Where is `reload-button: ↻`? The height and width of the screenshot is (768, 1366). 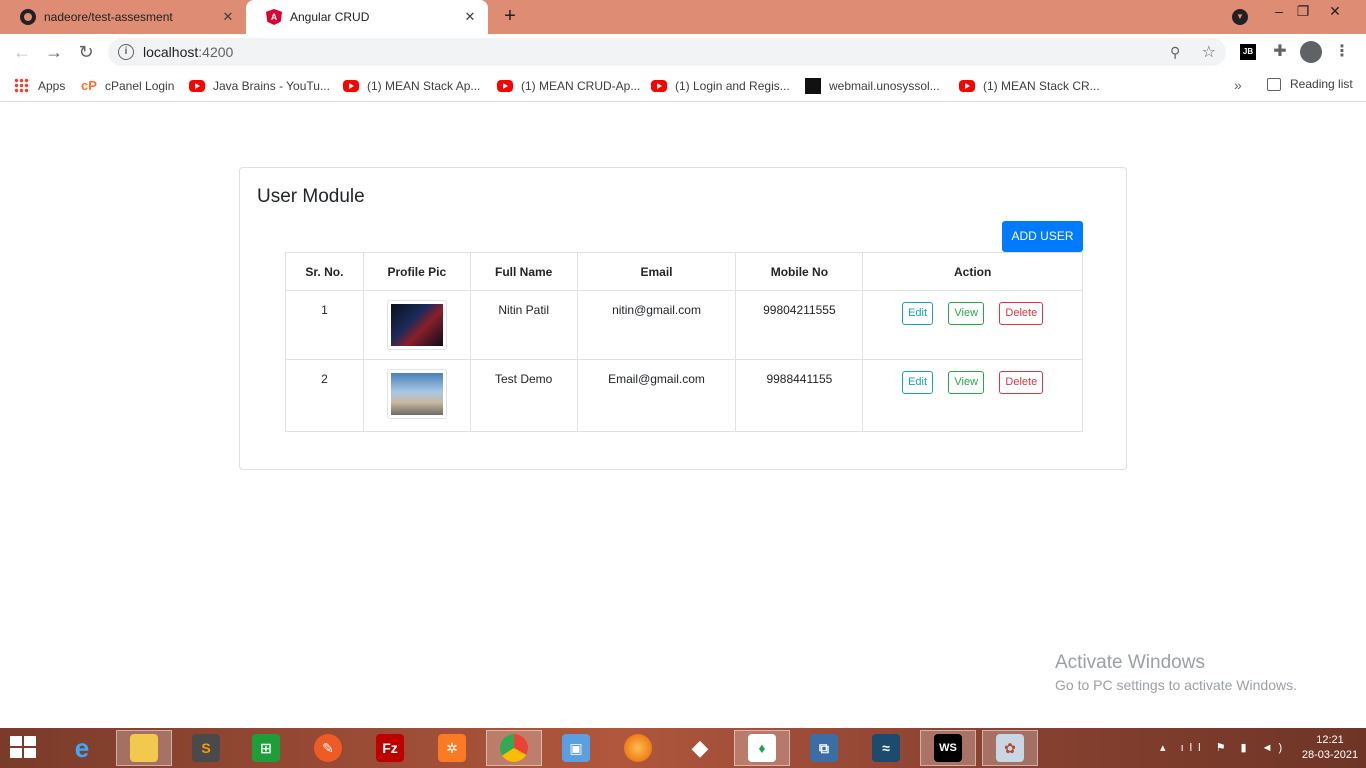 reload-button: ↻ is located at coordinates (86, 52).